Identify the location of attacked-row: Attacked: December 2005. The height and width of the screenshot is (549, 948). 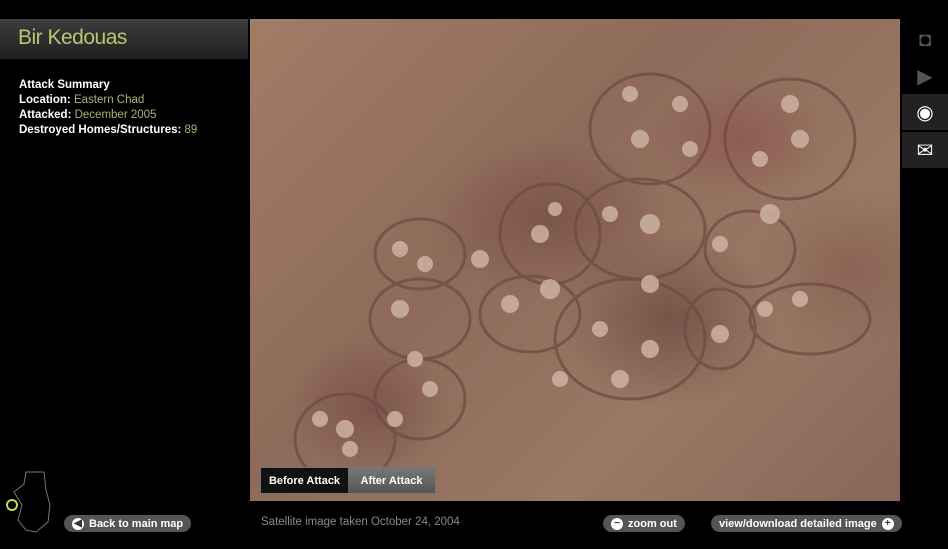
(108, 115).